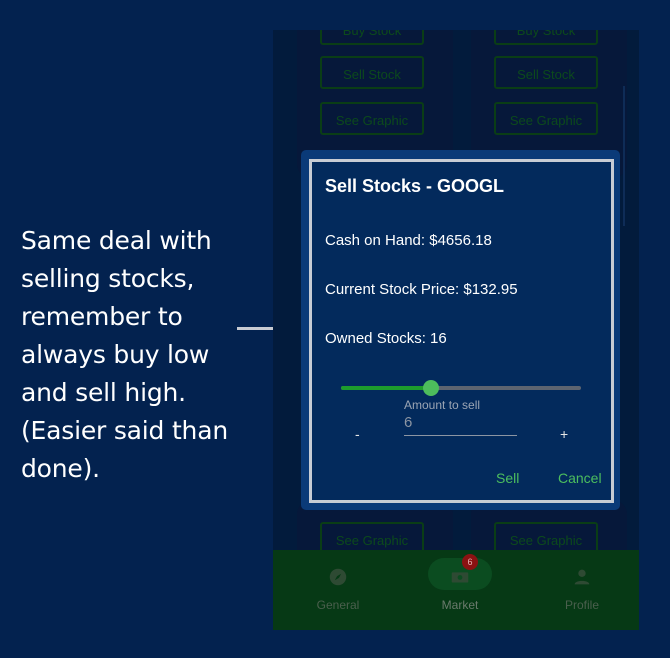  What do you see at coordinates (460, 425) in the screenshot?
I see `amount-input: 6` at bounding box center [460, 425].